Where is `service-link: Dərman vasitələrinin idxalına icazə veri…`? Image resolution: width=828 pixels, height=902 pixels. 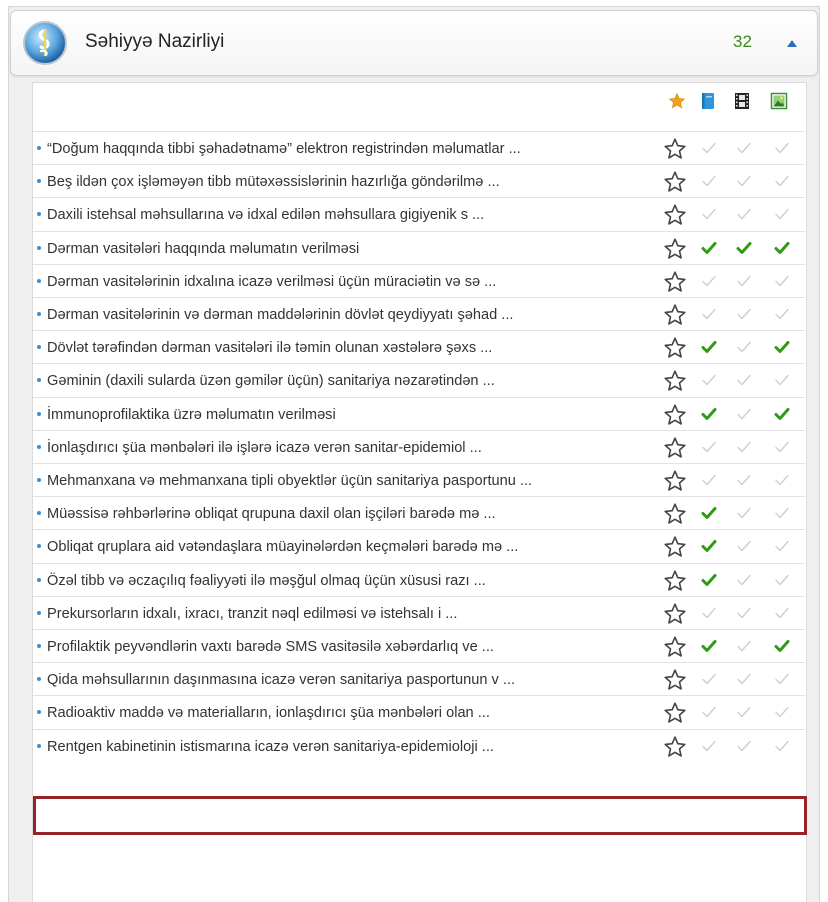 service-link: Dərman vasitələrinin idxalına icazə veri… is located at coordinates (271, 282).